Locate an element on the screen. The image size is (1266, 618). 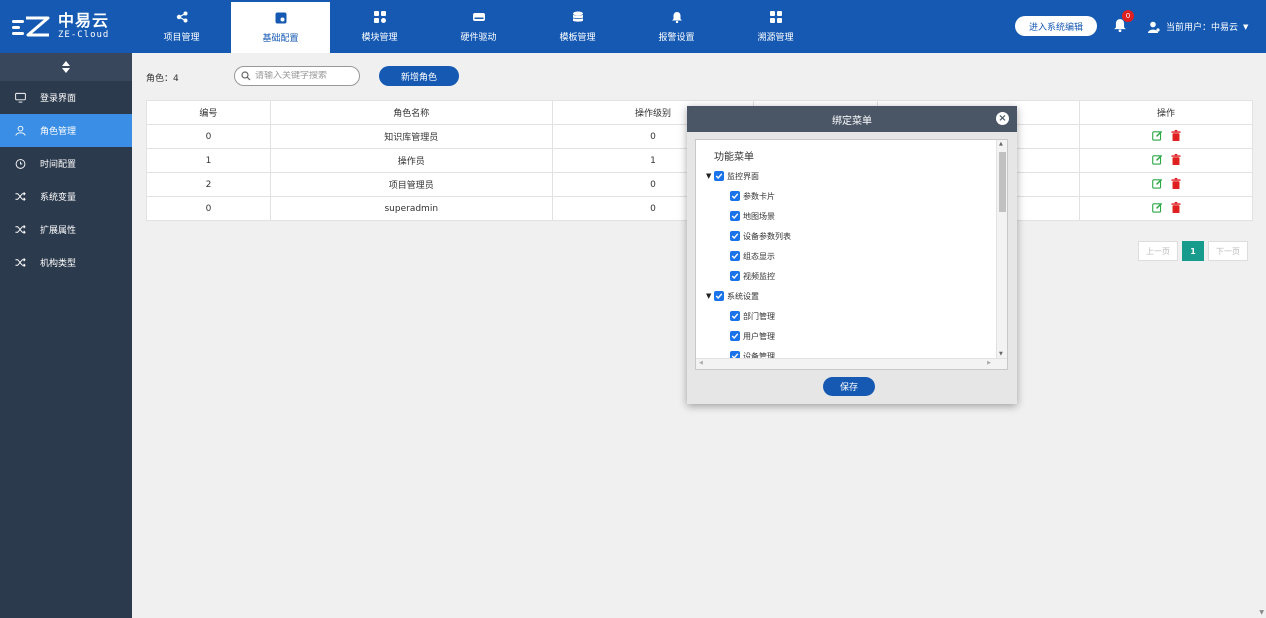
cell-role-name: 操作员 is located at coordinates (411, 160).